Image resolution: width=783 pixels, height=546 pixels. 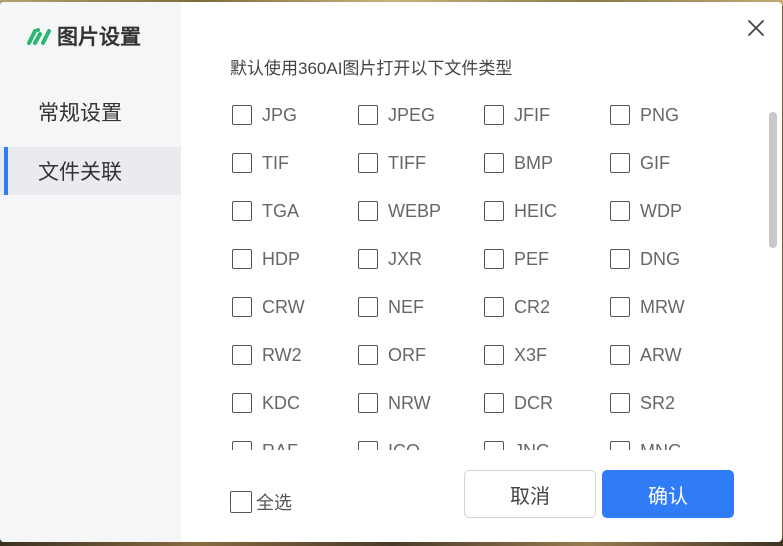 What do you see at coordinates (673, 259) in the screenshot?
I see `file-type-checkbox-dng: DNG` at bounding box center [673, 259].